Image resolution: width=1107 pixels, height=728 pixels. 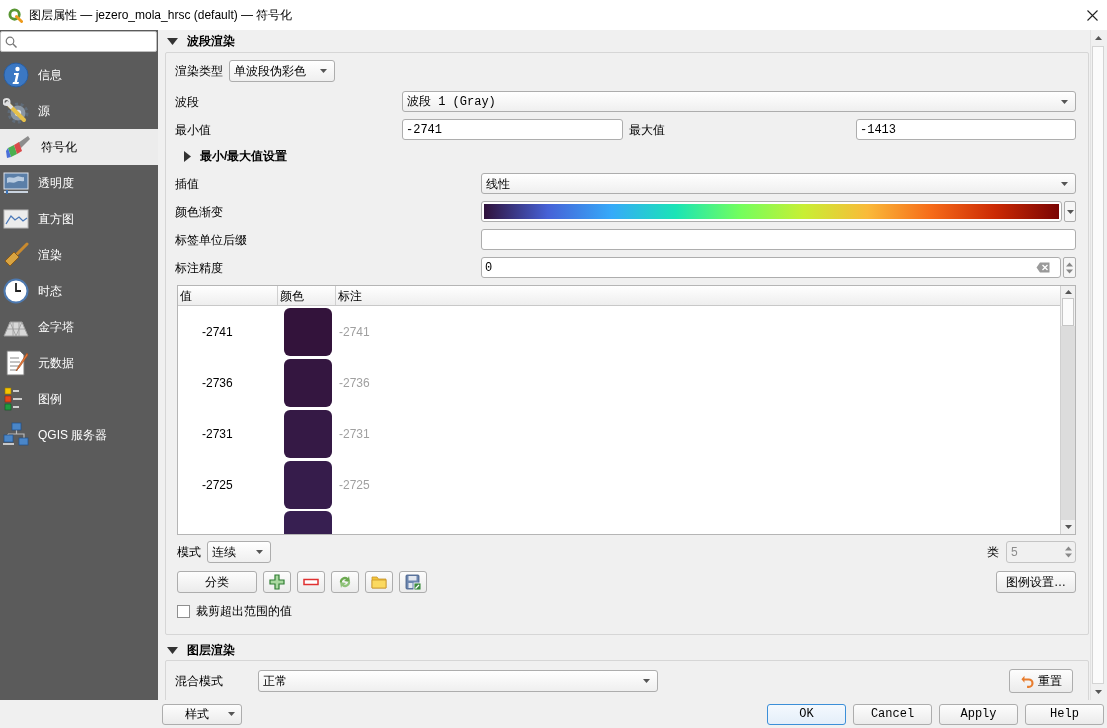 I want to click on render-type-dropdown: 单波段伪彩色, so click(x=282, y=71).